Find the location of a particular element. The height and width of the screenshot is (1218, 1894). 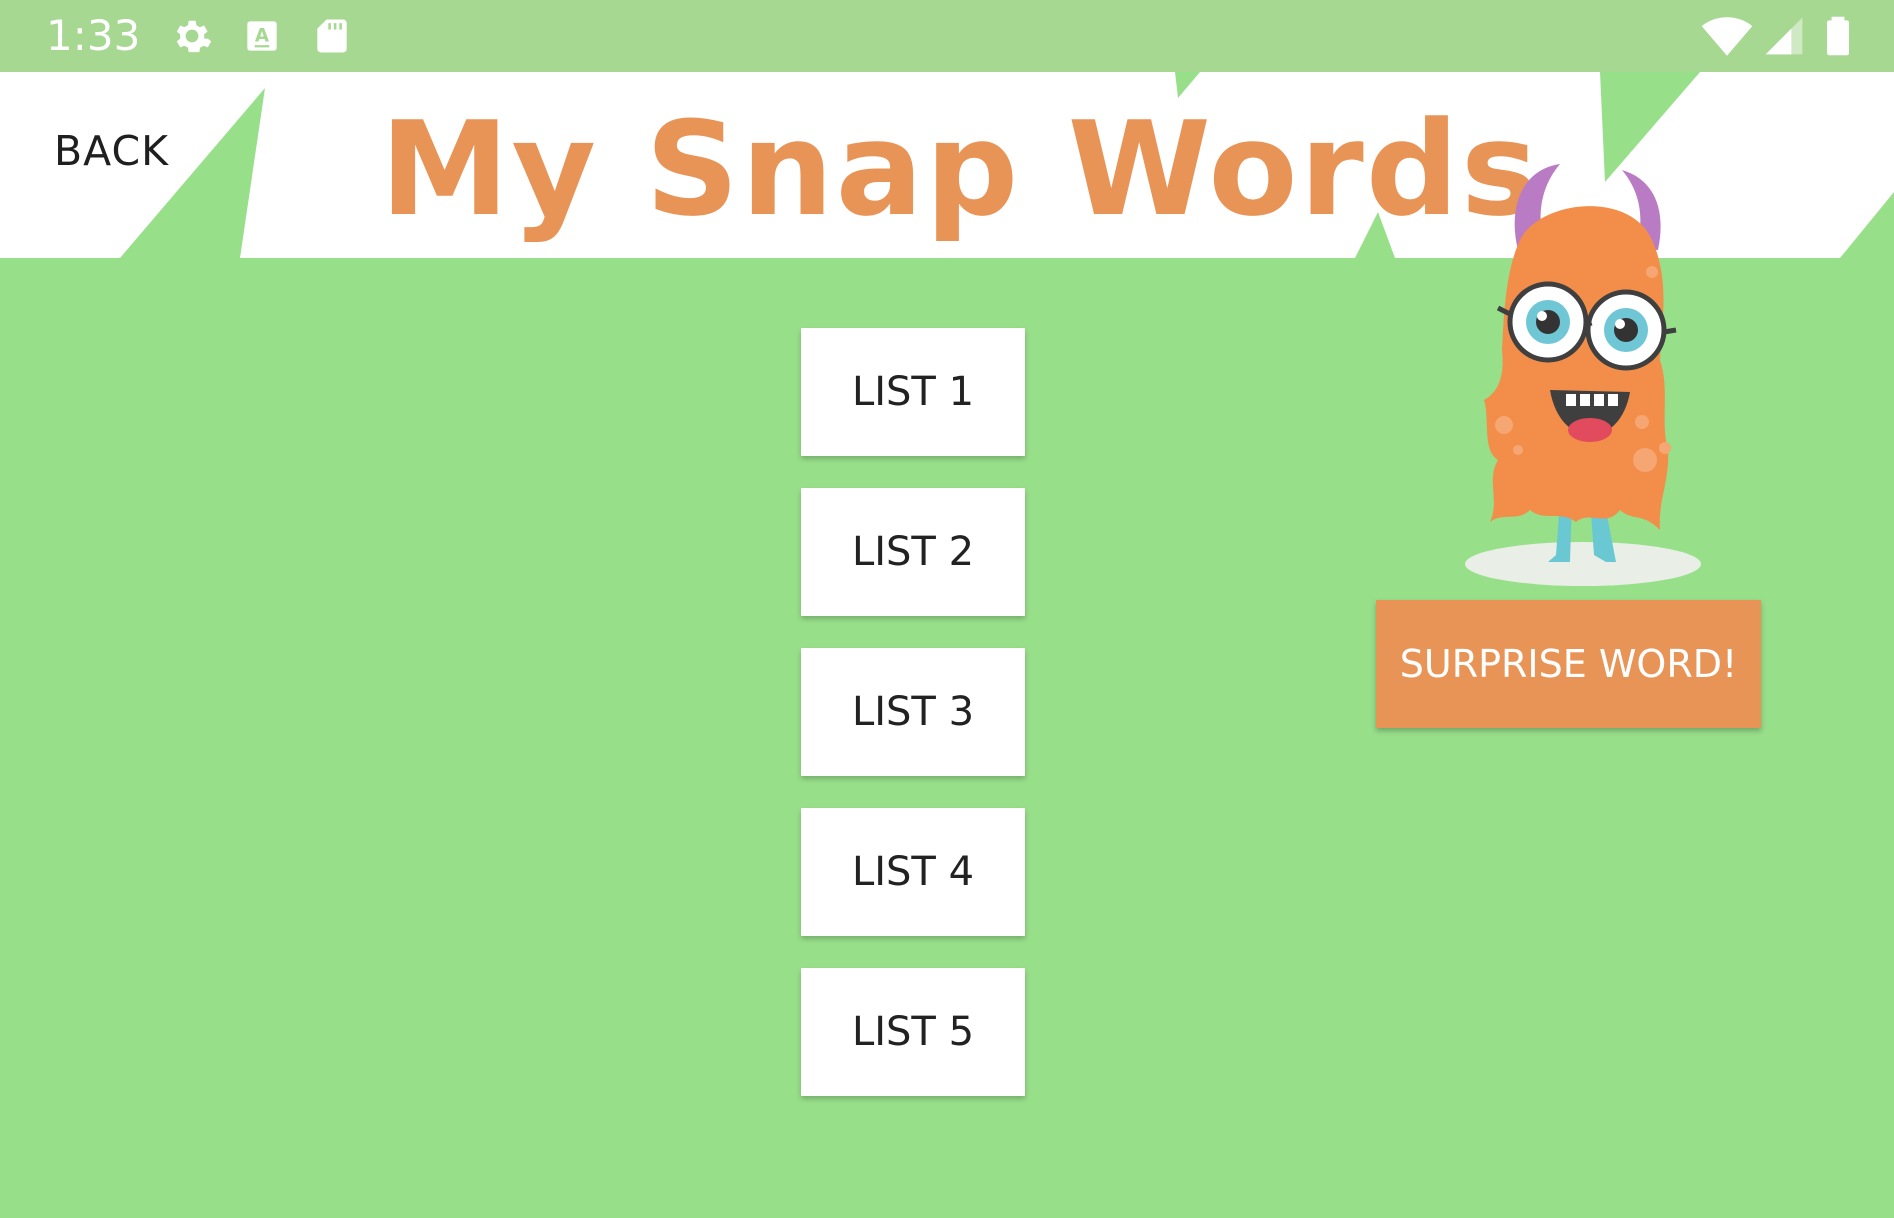

list-2-button: LIST 2 is located at coordinates (913, 552).